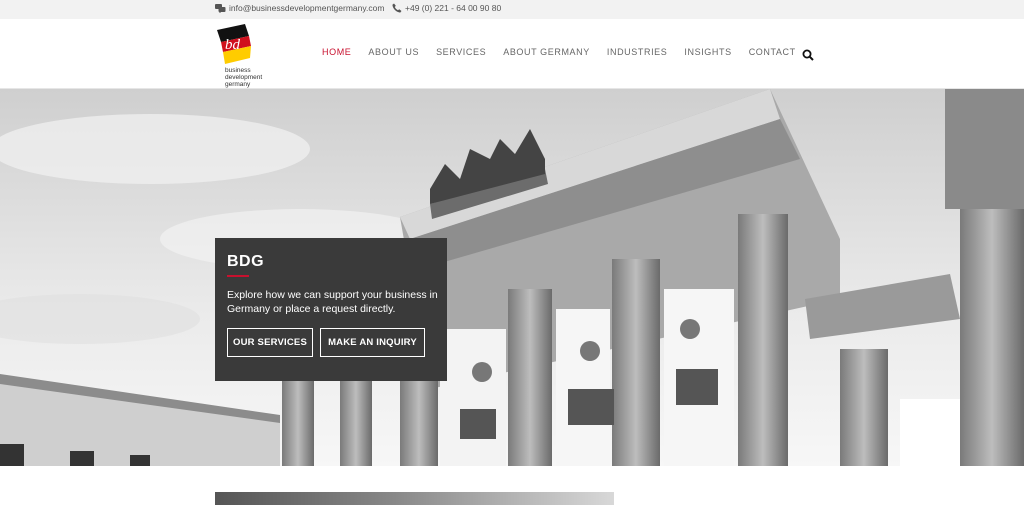 The width and height of the screenshot is (1024, 505). I want to click on email-link: info@businessdevelopmentgermany.com, so click(299, 8).